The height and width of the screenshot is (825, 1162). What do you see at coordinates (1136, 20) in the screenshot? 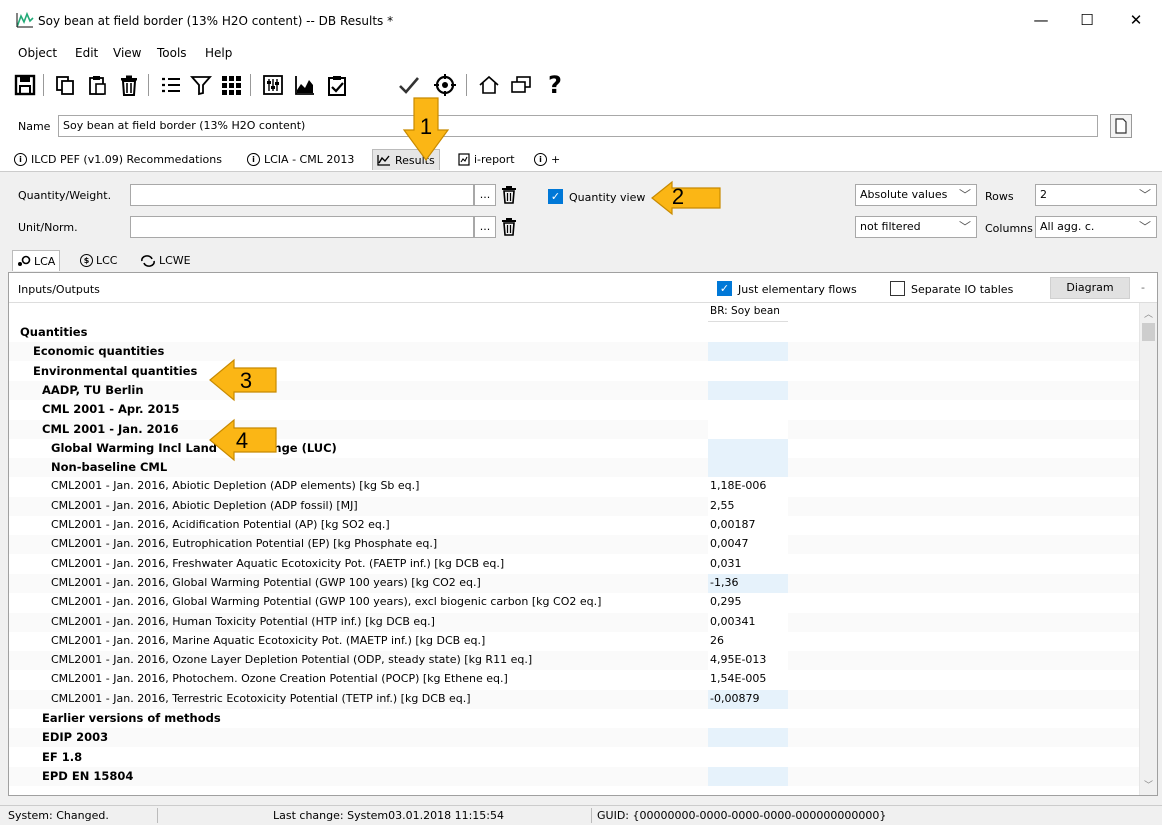
I see `close-button: ✕` at bounding box center [1136, 20].